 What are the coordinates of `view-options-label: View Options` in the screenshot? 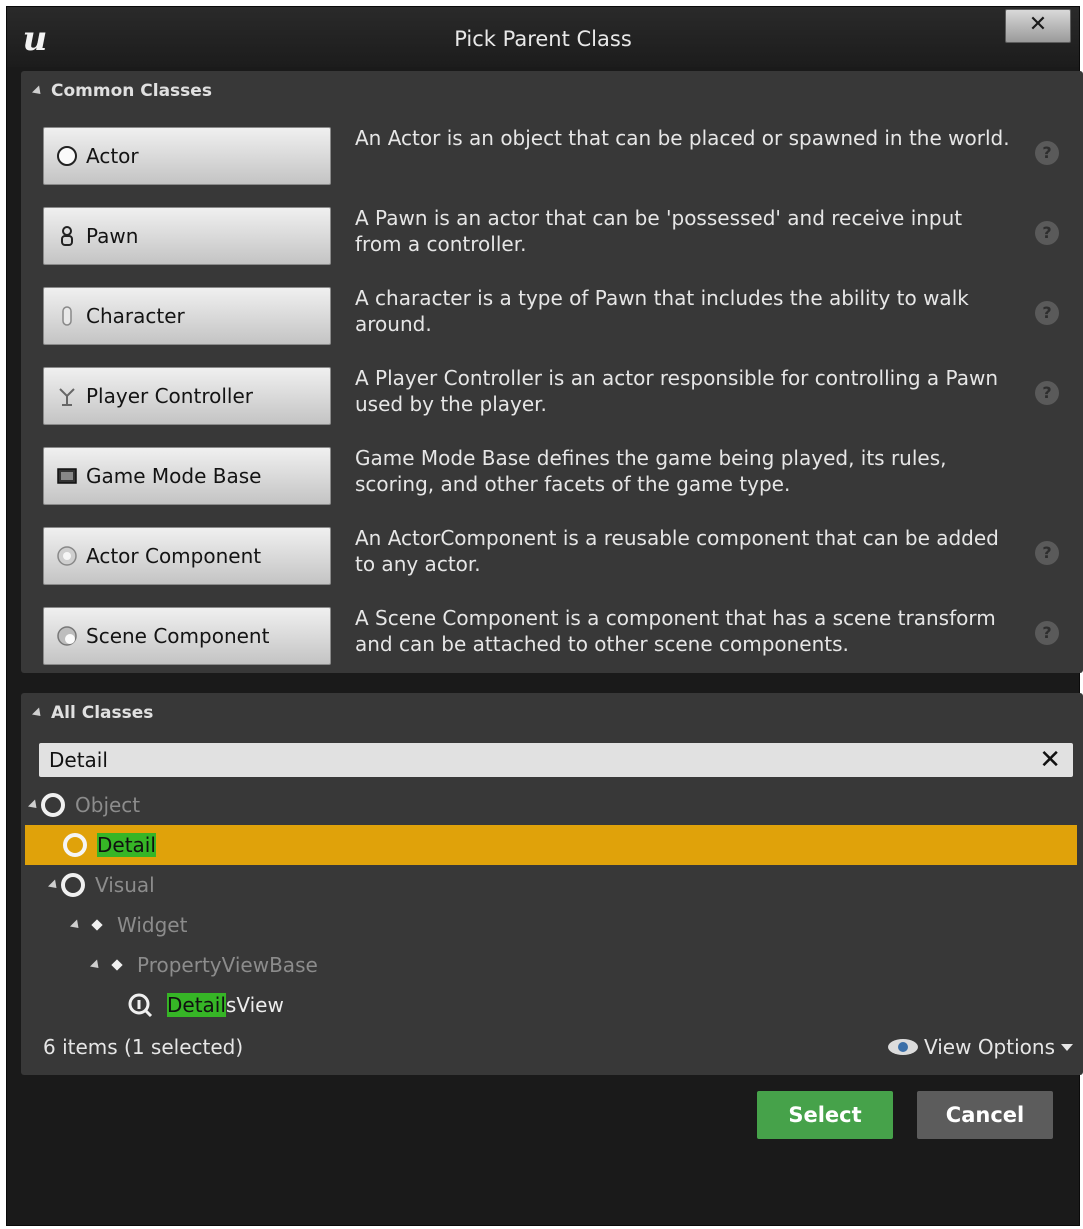 It's located at (989, 1047).